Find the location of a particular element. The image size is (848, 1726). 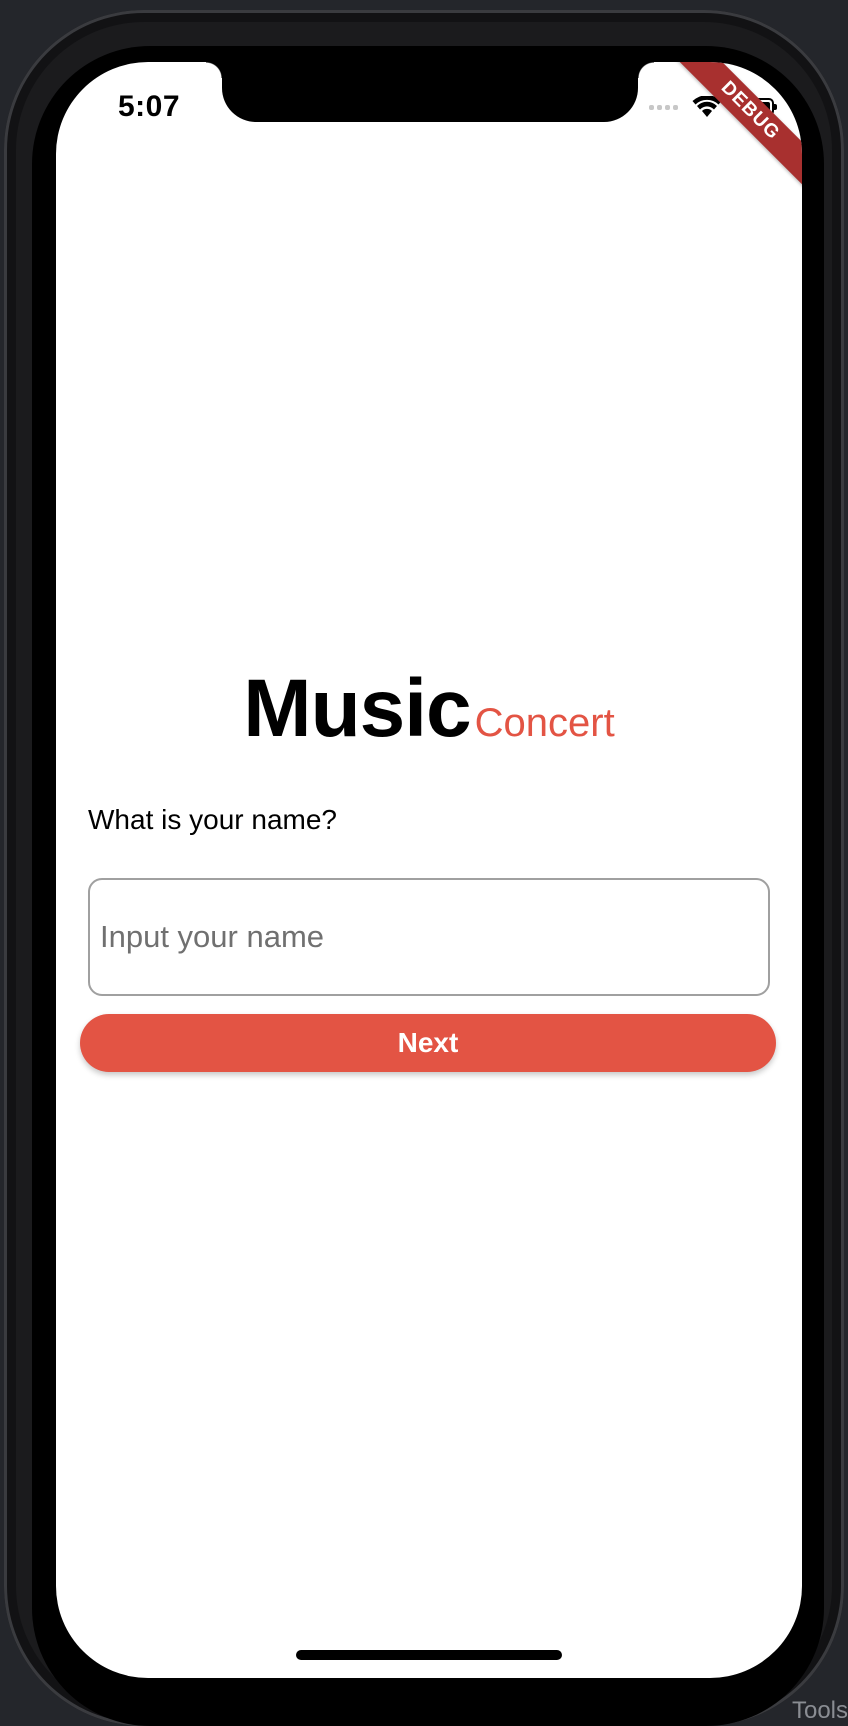

name-input is located at coordinates (429, 937).